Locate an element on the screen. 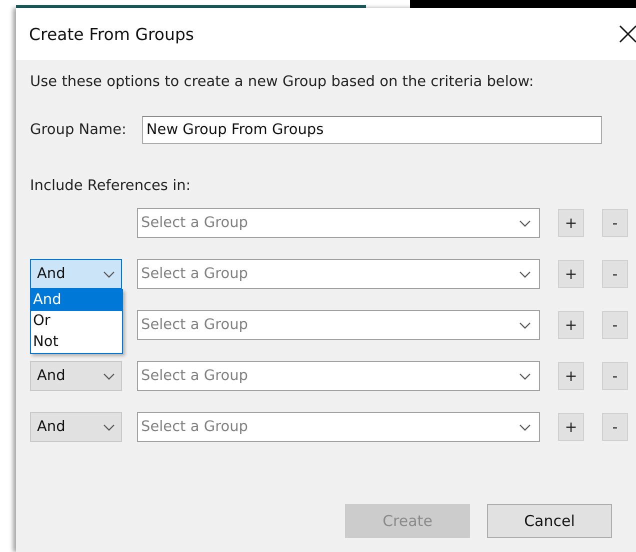  group-name-label: Group Name: is located at coordinates (78, 130).